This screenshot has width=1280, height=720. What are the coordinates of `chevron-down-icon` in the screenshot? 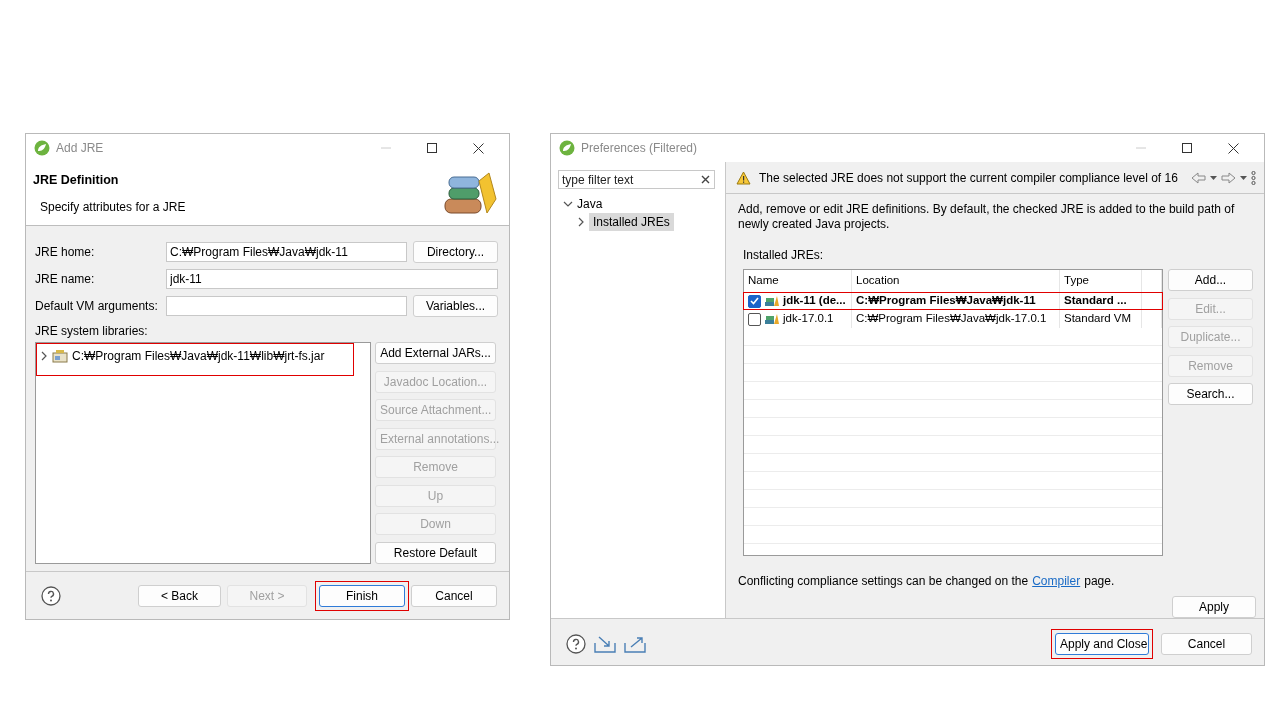 It's located at (568, 203).